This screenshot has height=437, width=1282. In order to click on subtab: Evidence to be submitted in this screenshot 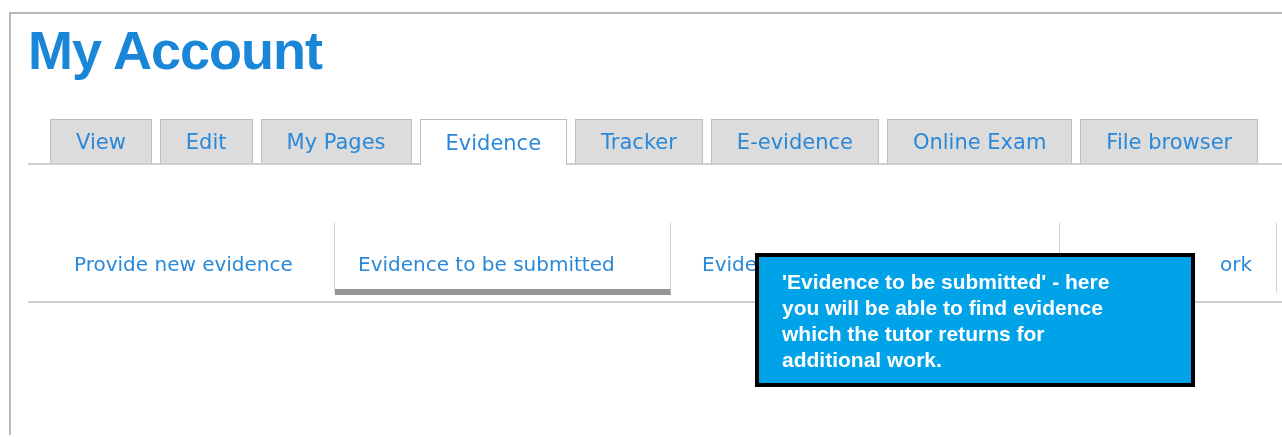, I will do `click(503, 259)`.